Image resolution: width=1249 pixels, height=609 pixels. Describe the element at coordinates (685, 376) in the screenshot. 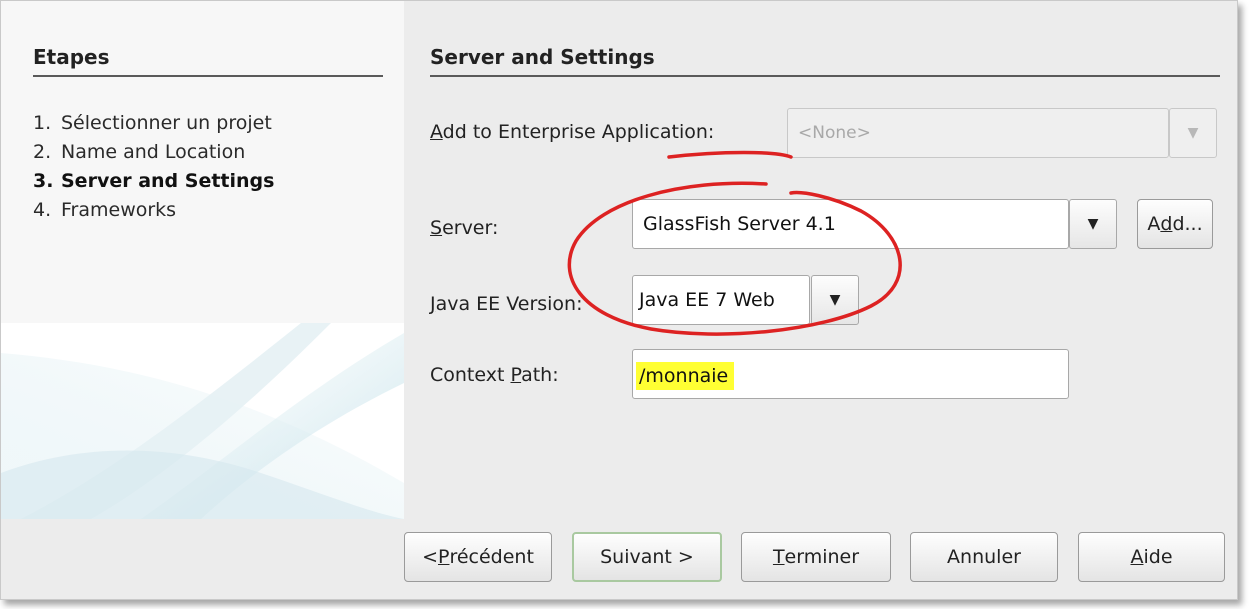

I see `context-path-value: /monnaie` at that location.